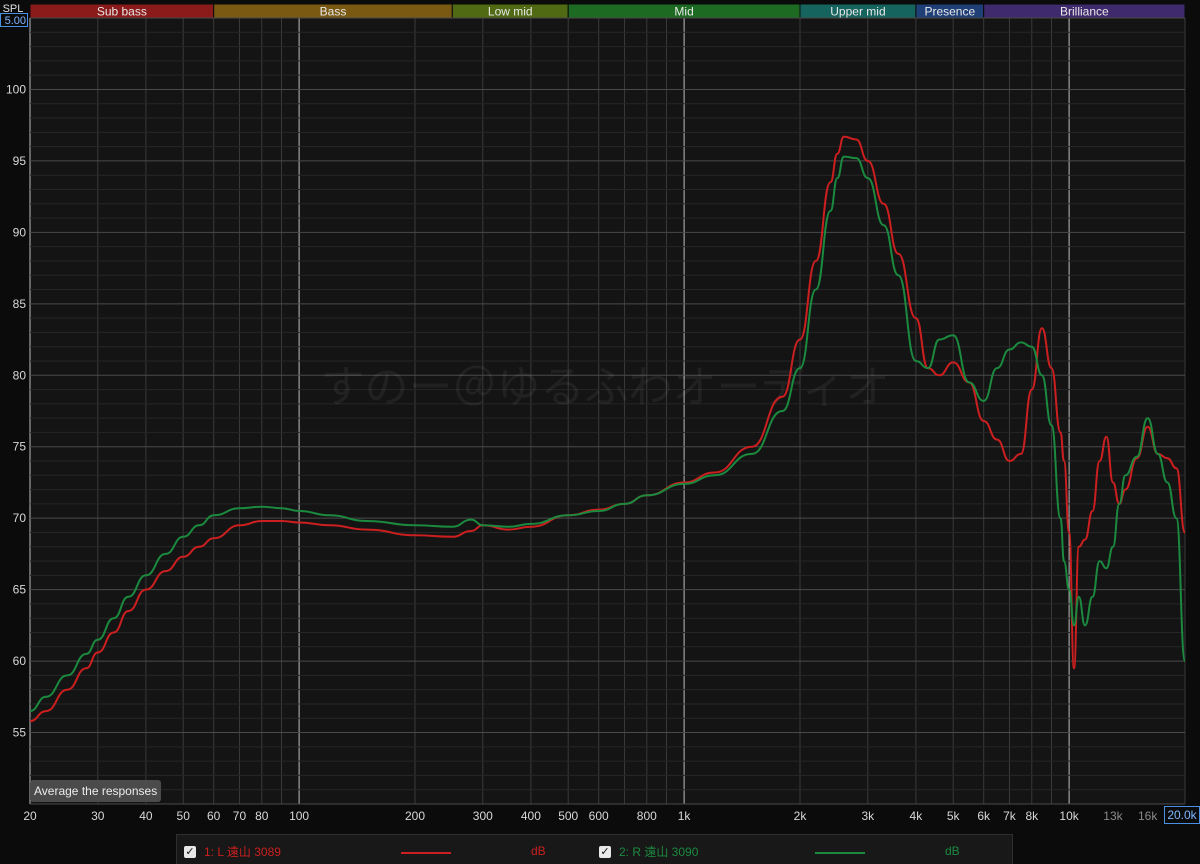  Describe the element at coordinates (1113, 816) in the screenshot. I see `x-tick-label: 13k` at that location.